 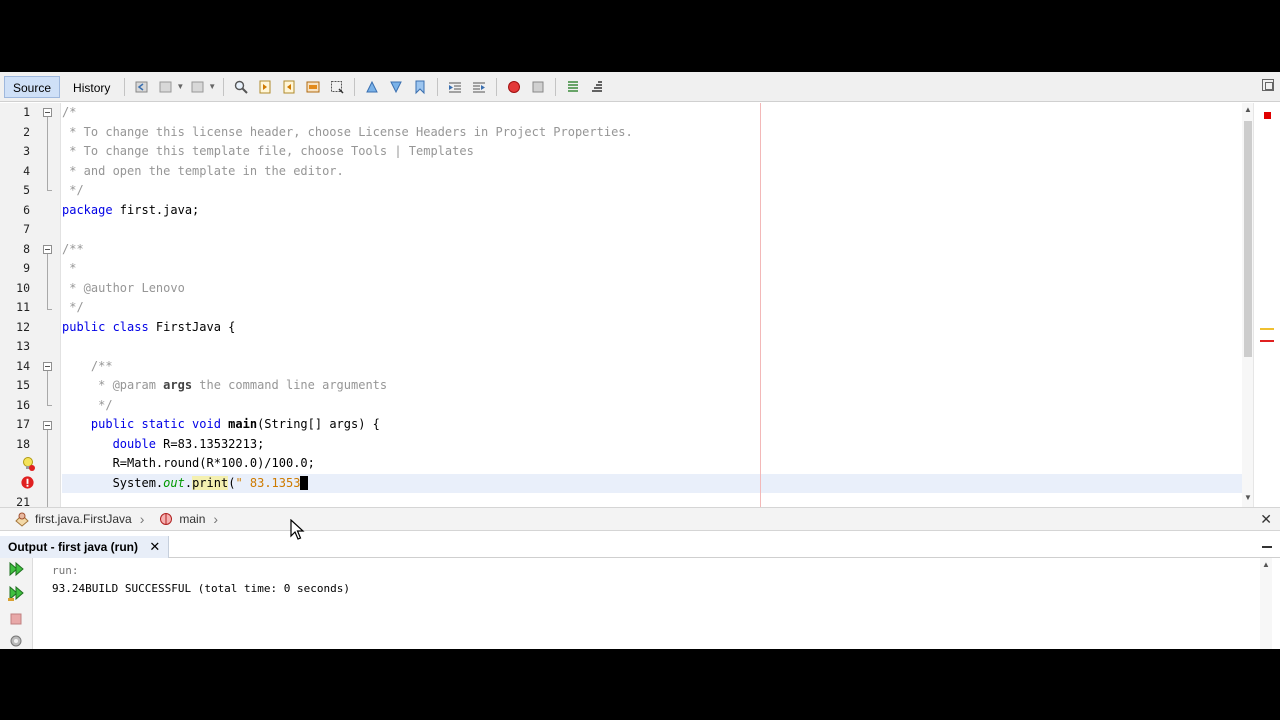 I want to click on tab-output: Output - first java (run) ✕, so click(x=85, y=547).